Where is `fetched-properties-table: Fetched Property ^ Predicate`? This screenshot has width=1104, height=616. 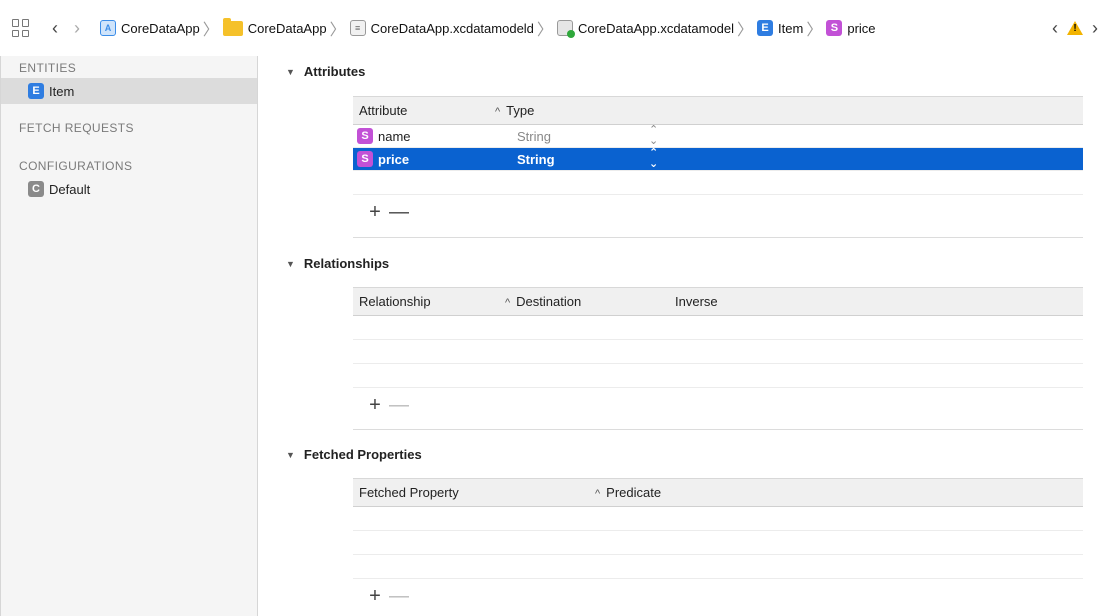 fetched-properties-table: Fetched Property ^ Predicate is located at coordinates (718, 528).